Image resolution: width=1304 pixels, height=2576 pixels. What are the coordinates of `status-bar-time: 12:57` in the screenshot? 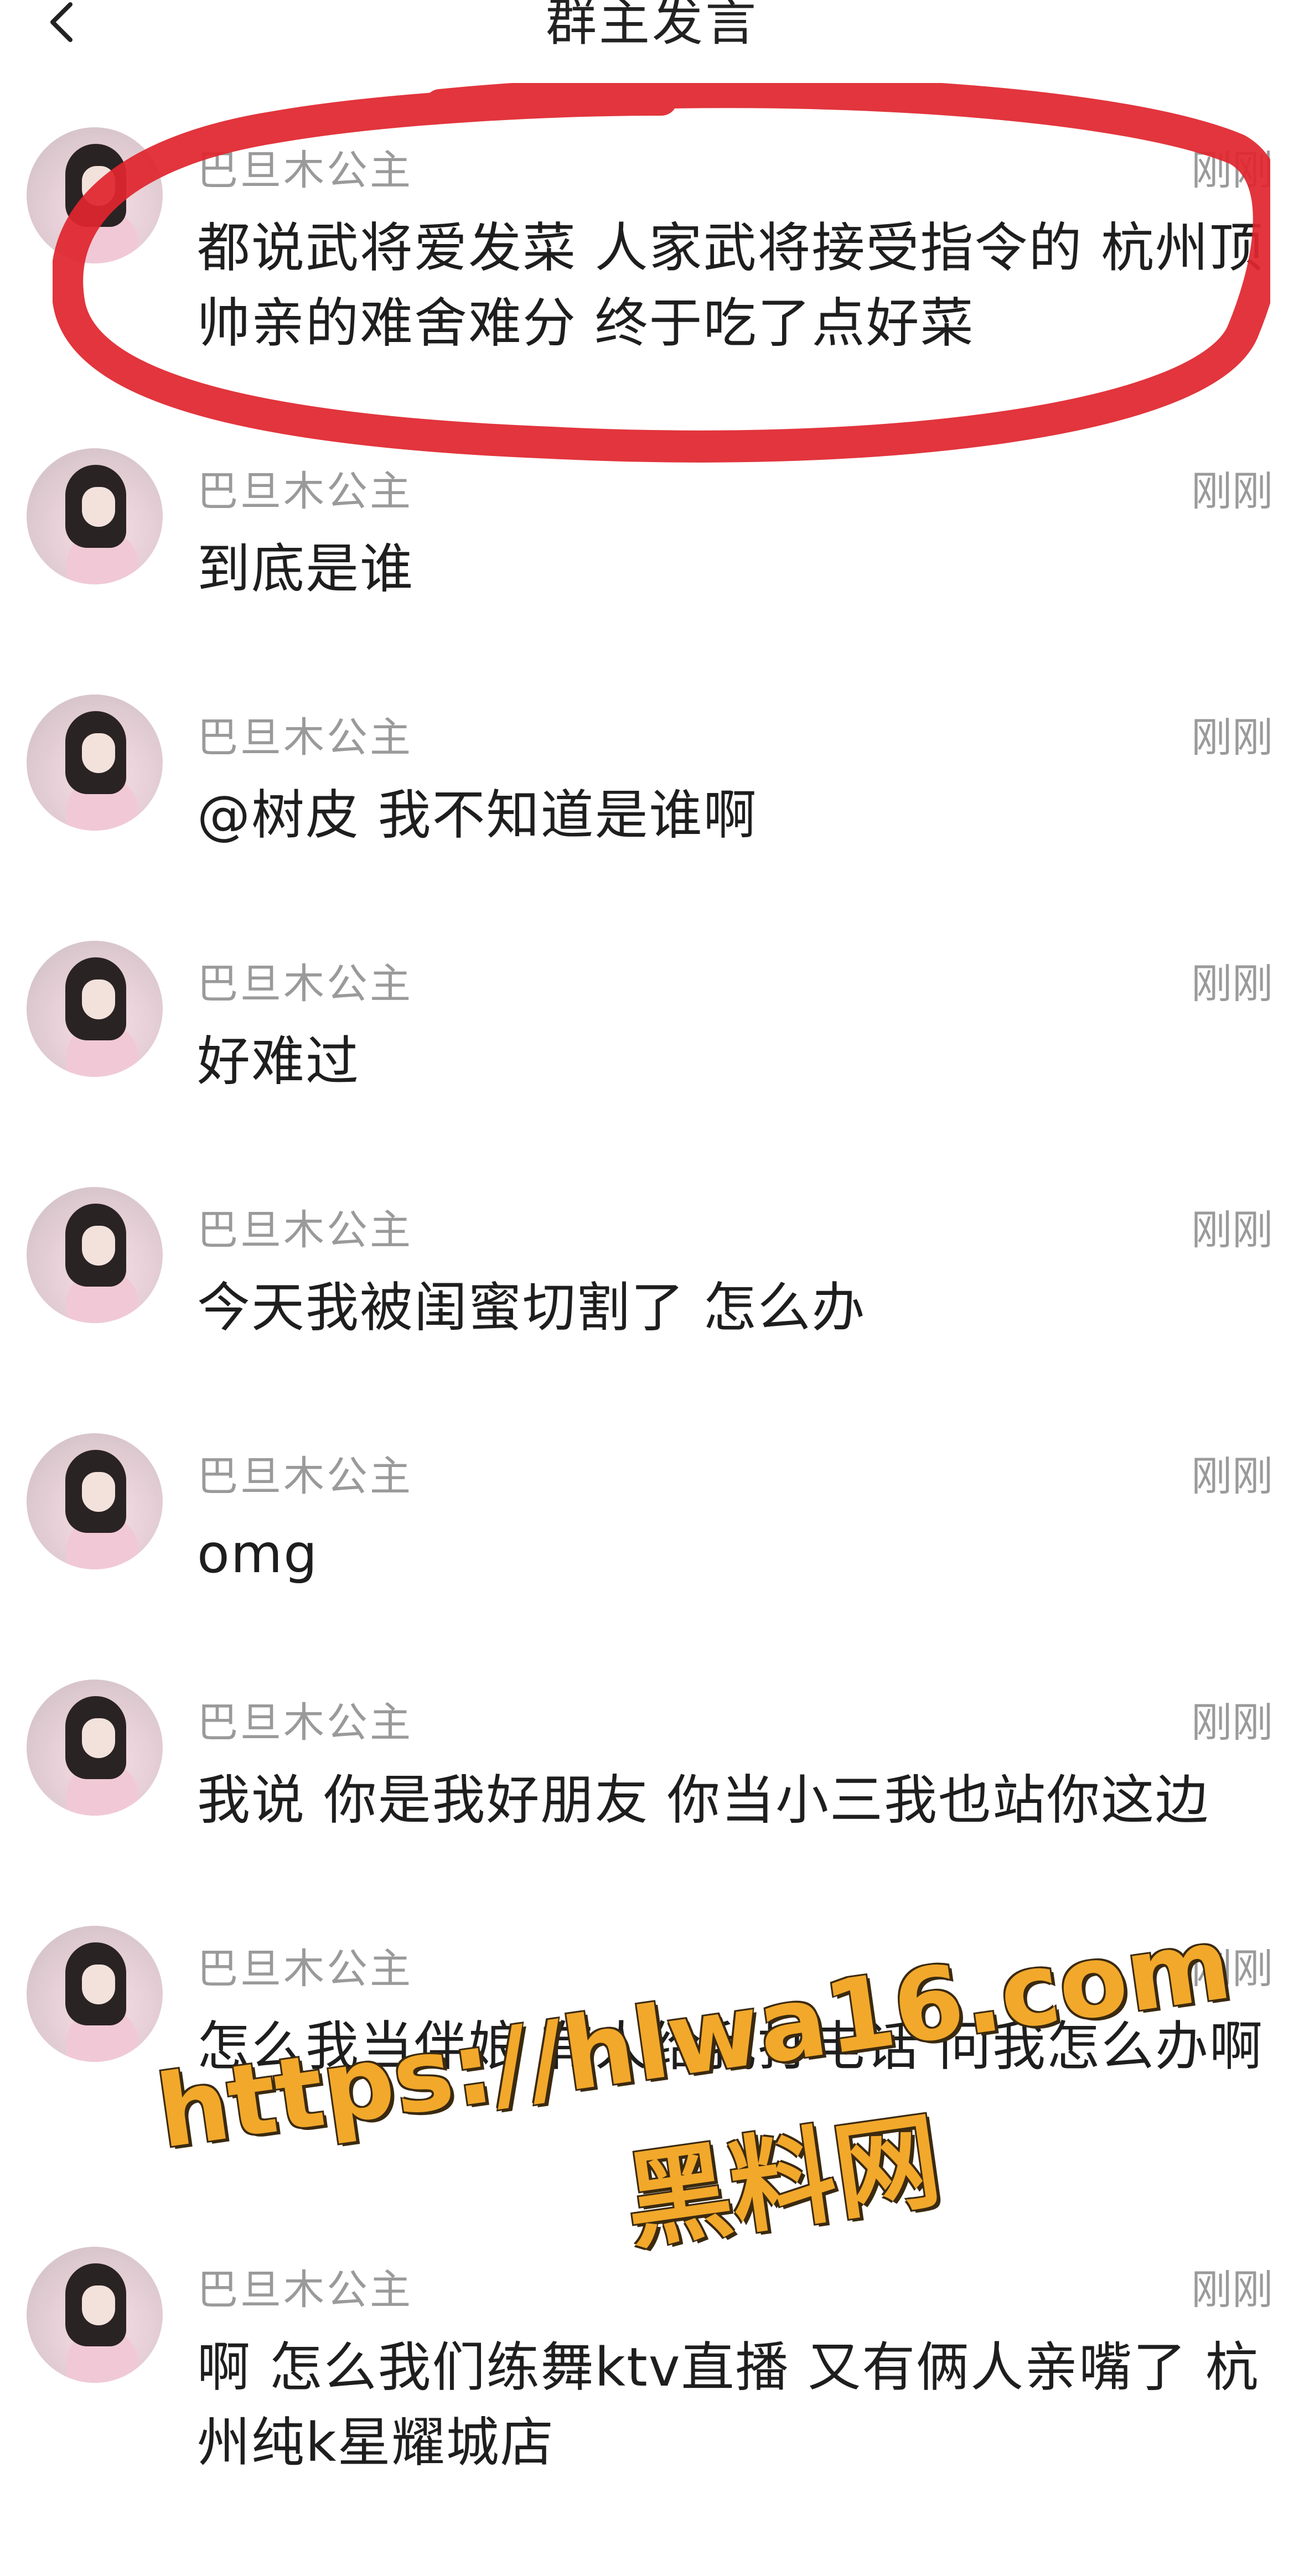 It's located at (266, 91).